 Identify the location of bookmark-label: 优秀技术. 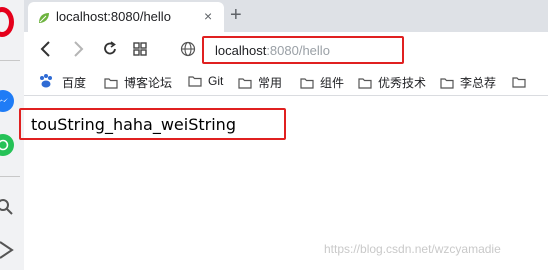
(402, 83).